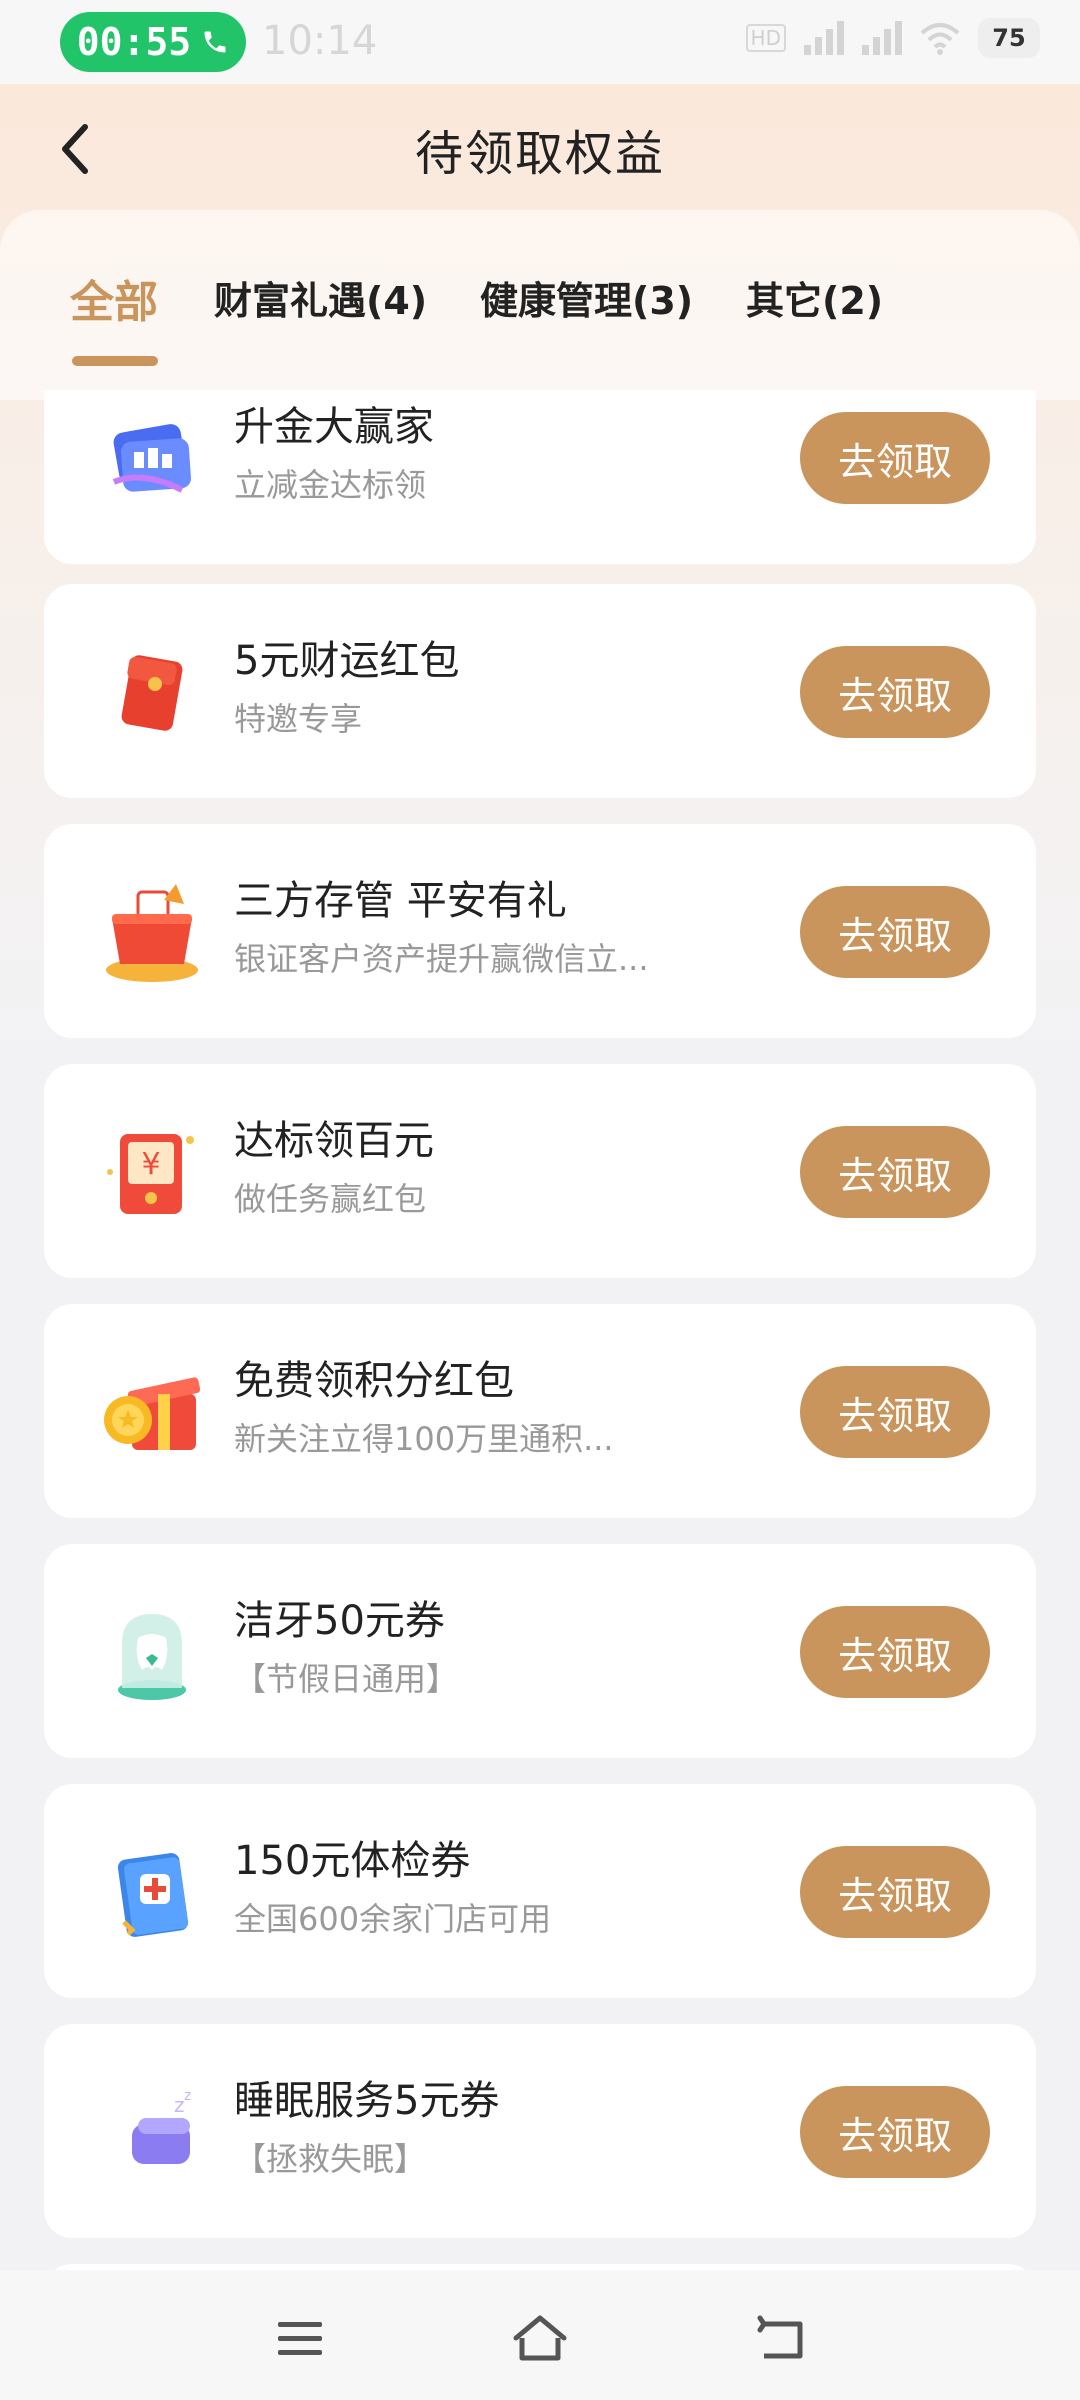  Describe the element at coordinates (346, 1679) in the screenshot. I see `item-subtitle: 【节假日通用】` at that location.